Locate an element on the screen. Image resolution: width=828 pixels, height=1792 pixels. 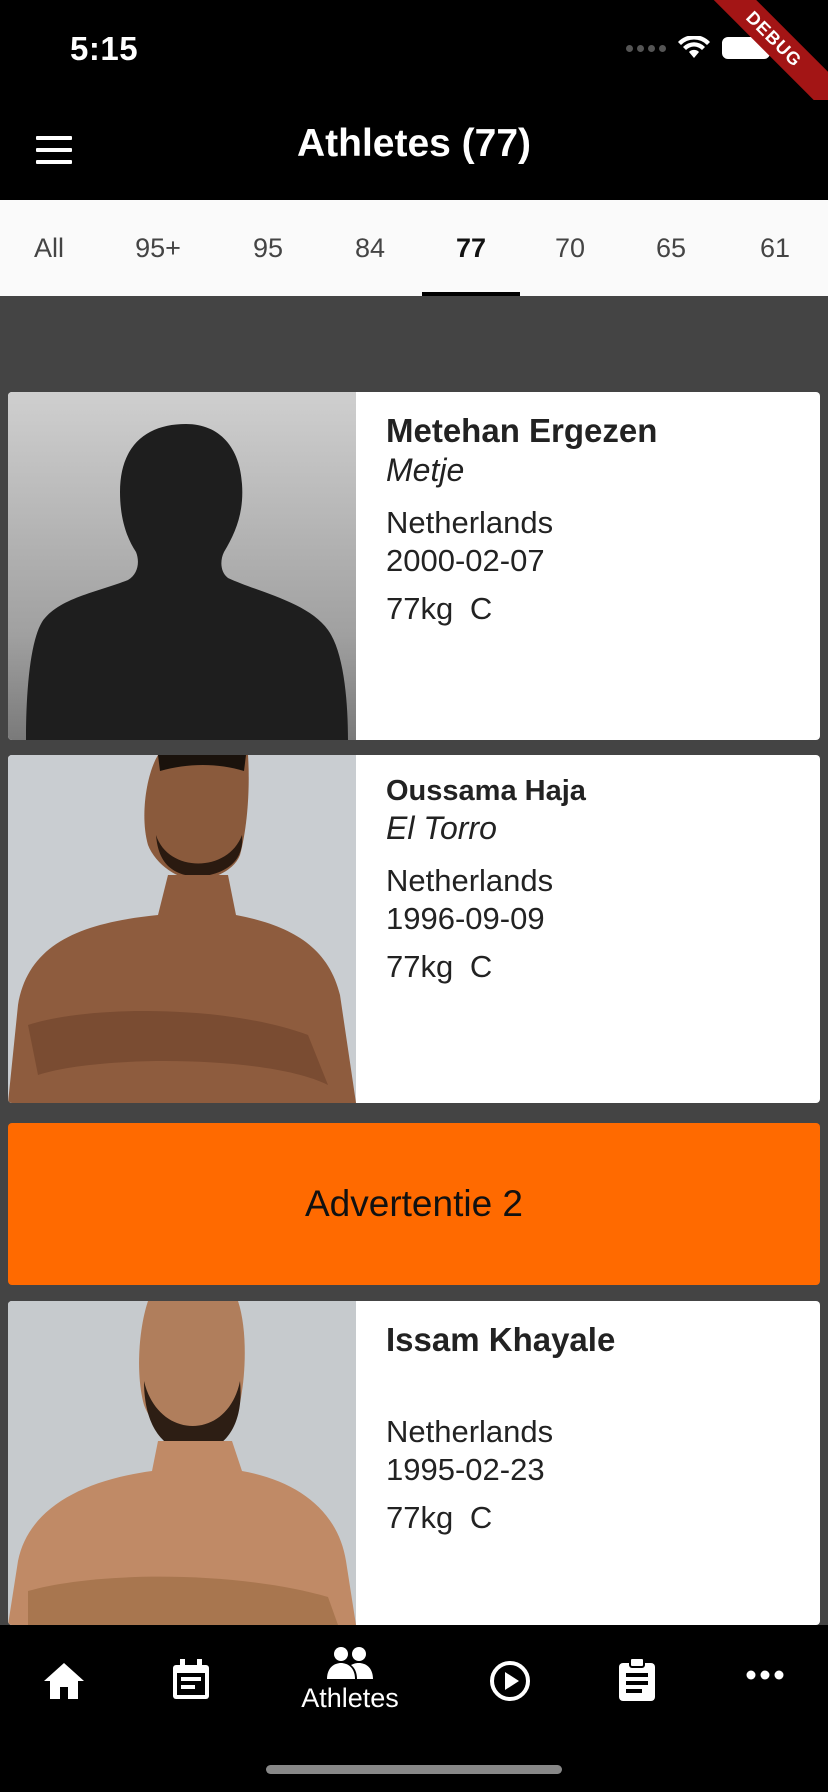
athlete-name: Oussama Haja is located at coordinates (486, 791).